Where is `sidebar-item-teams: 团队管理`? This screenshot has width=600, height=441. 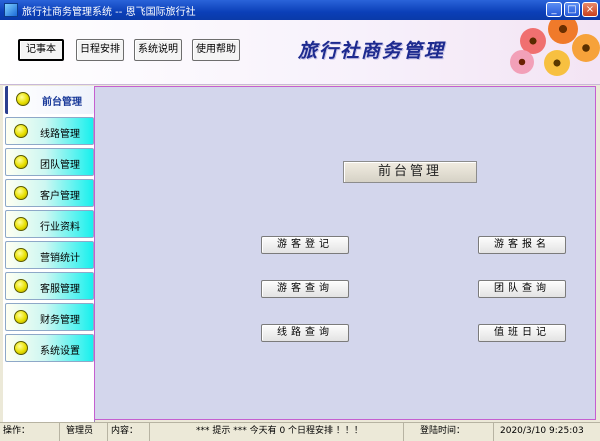
sidebar-item-teams: 团队管理 is located at coordinates (49, 162).